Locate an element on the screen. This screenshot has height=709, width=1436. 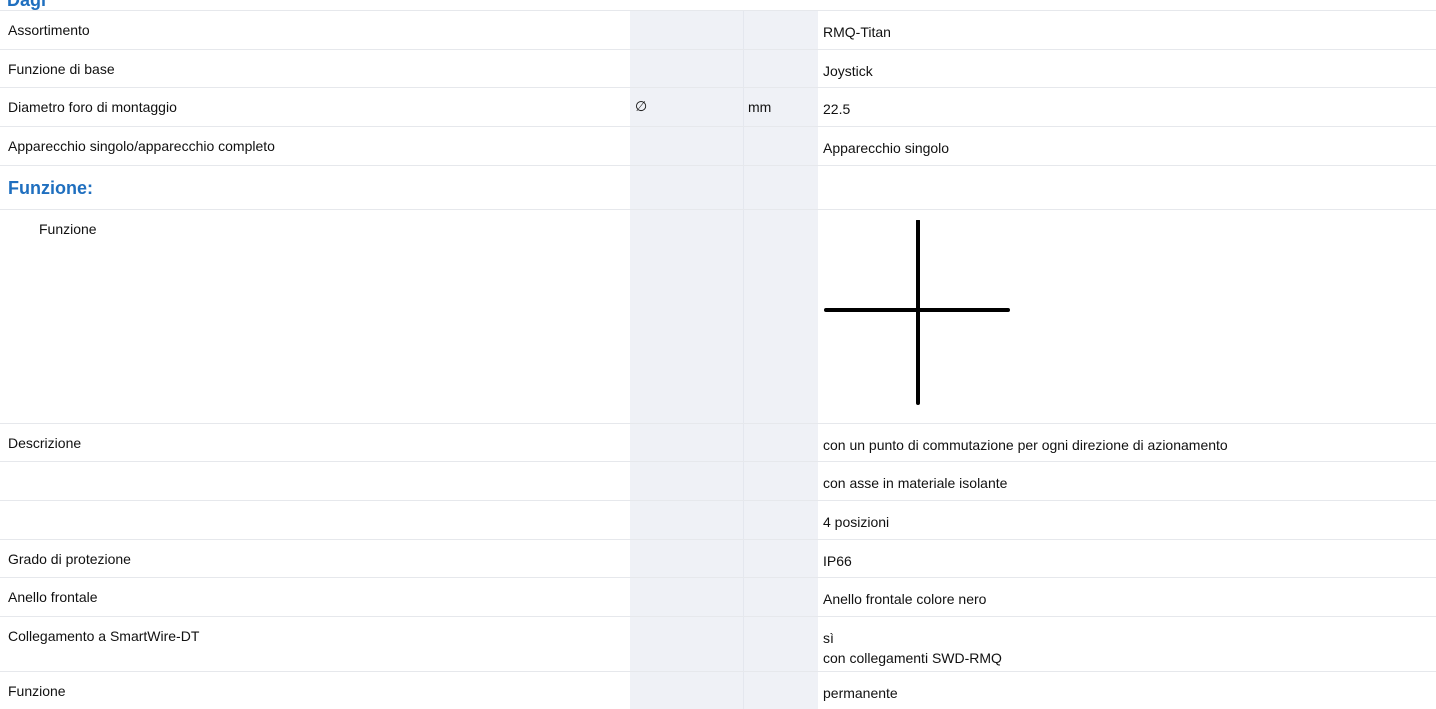
section-title: Funzione: is located at coordinates (50, 188).